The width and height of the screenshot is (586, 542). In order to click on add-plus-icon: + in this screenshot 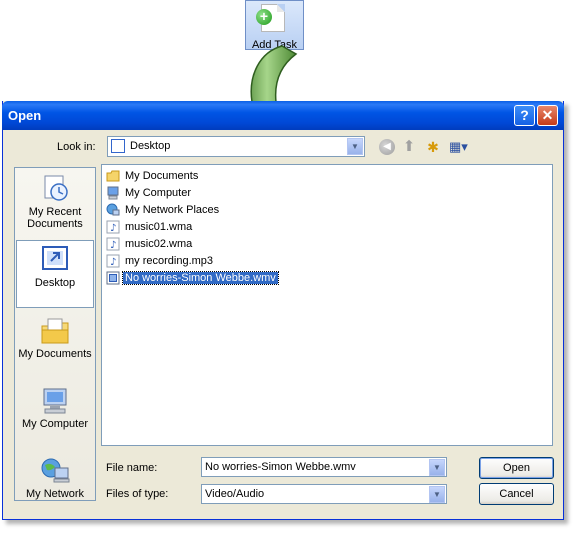, I will do `click(264, 17)`.